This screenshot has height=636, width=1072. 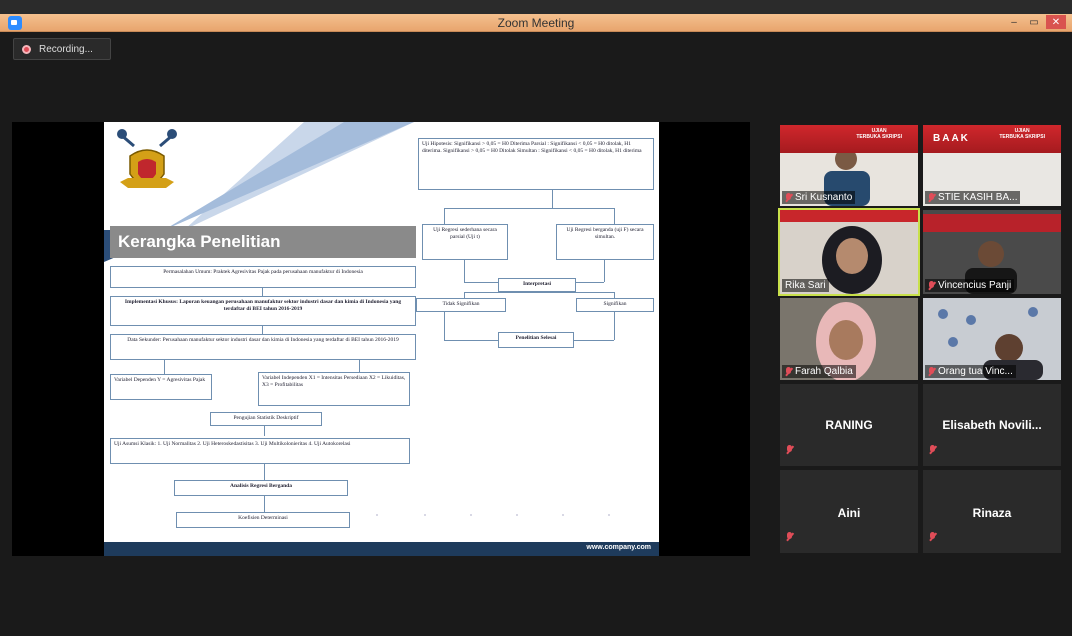 I want to click on participant-tile: Rinaza, so click(x=992, y=511).